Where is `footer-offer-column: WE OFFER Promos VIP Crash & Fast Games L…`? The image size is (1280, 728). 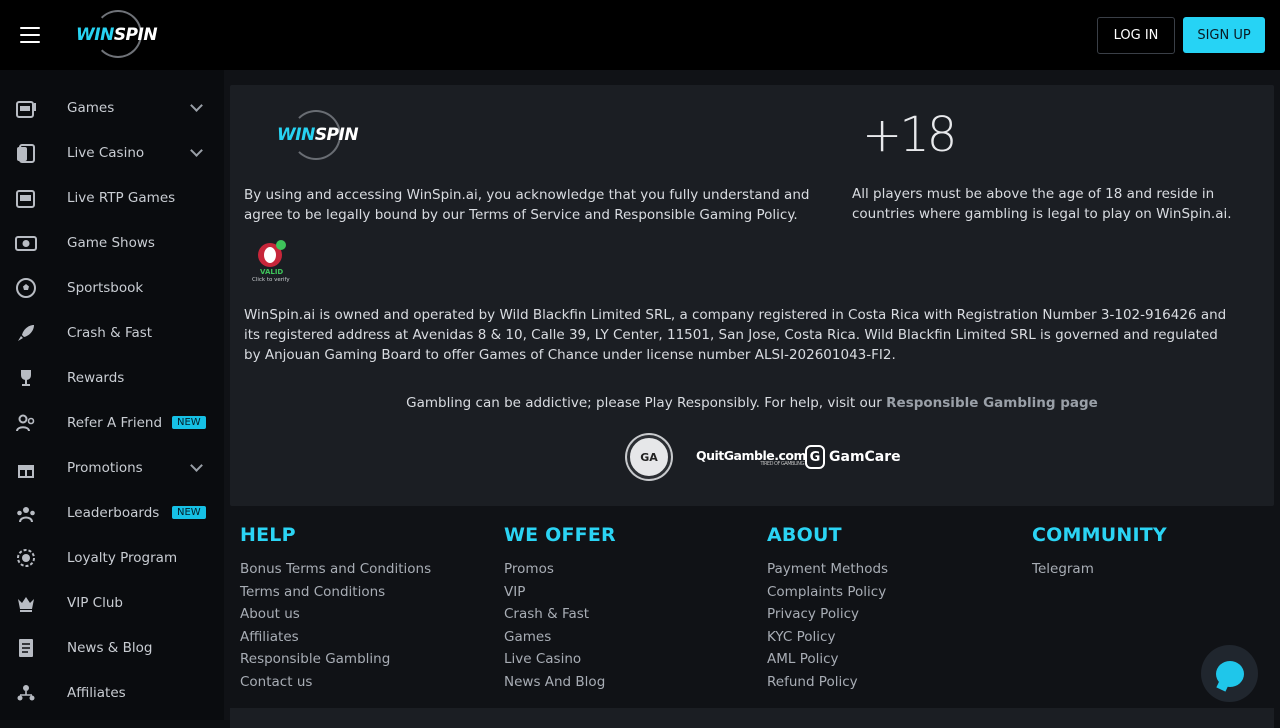 footer-offer-column: WE OFFER Promos VIP Crash & Fast Games L… is located at coordinates (560, 609).